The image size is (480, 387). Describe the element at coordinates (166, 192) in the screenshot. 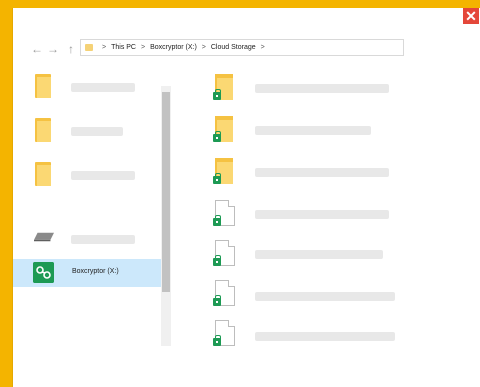

I see `scrollbar-thumb` at that location.